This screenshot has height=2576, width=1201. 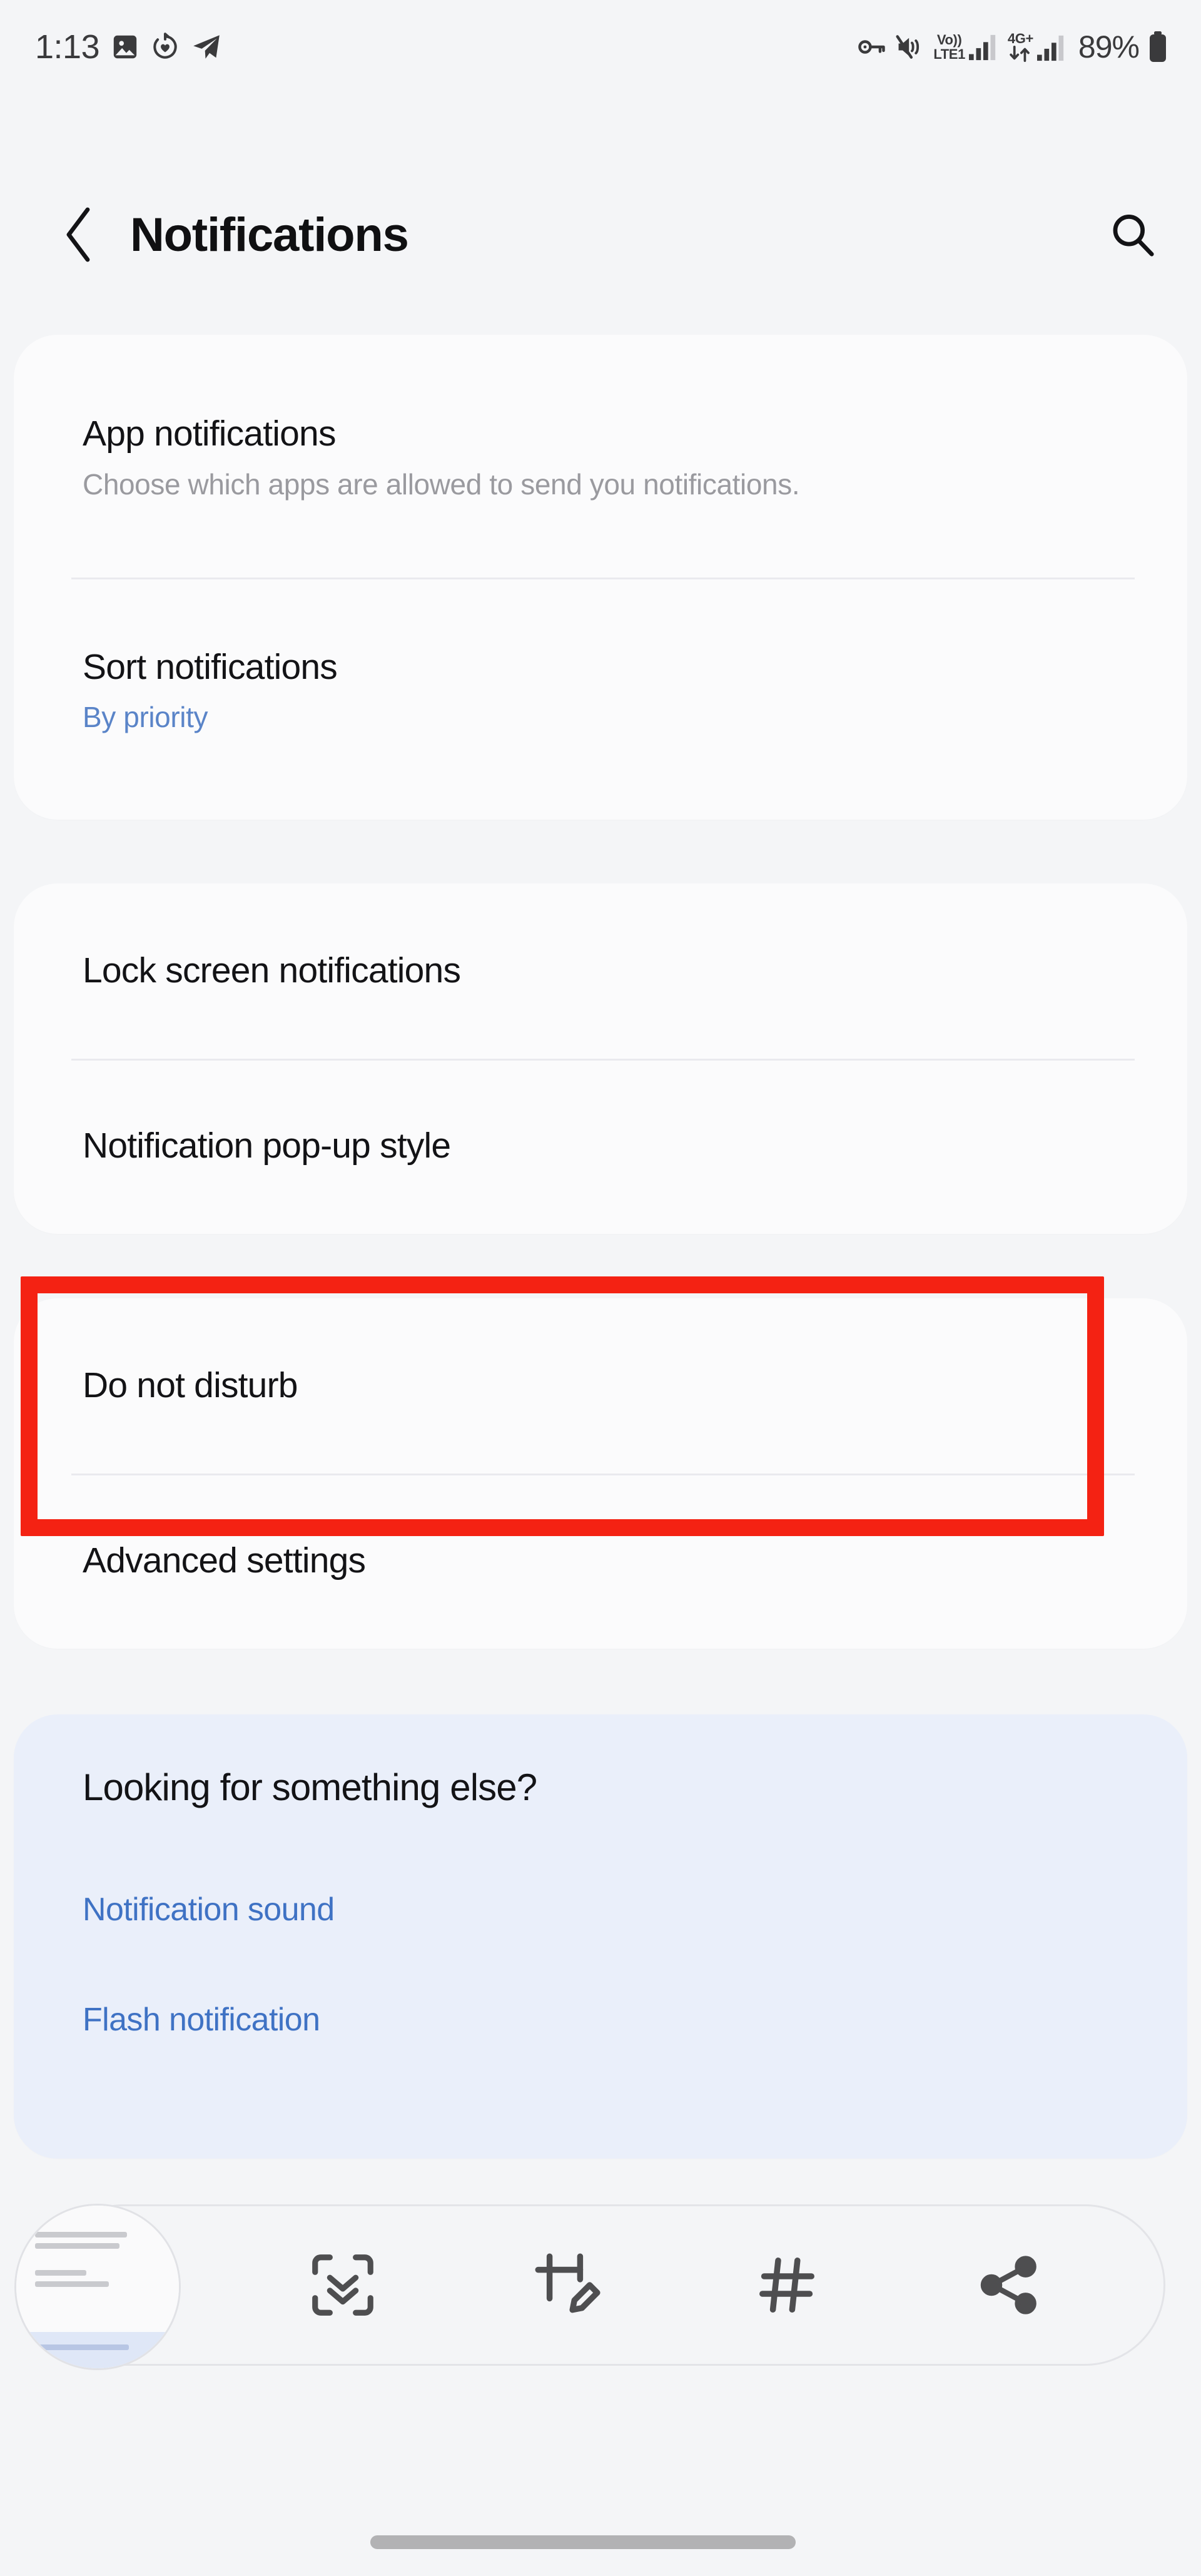 I want to click on mute-vibrate-icon, so click(x=910, y=47).